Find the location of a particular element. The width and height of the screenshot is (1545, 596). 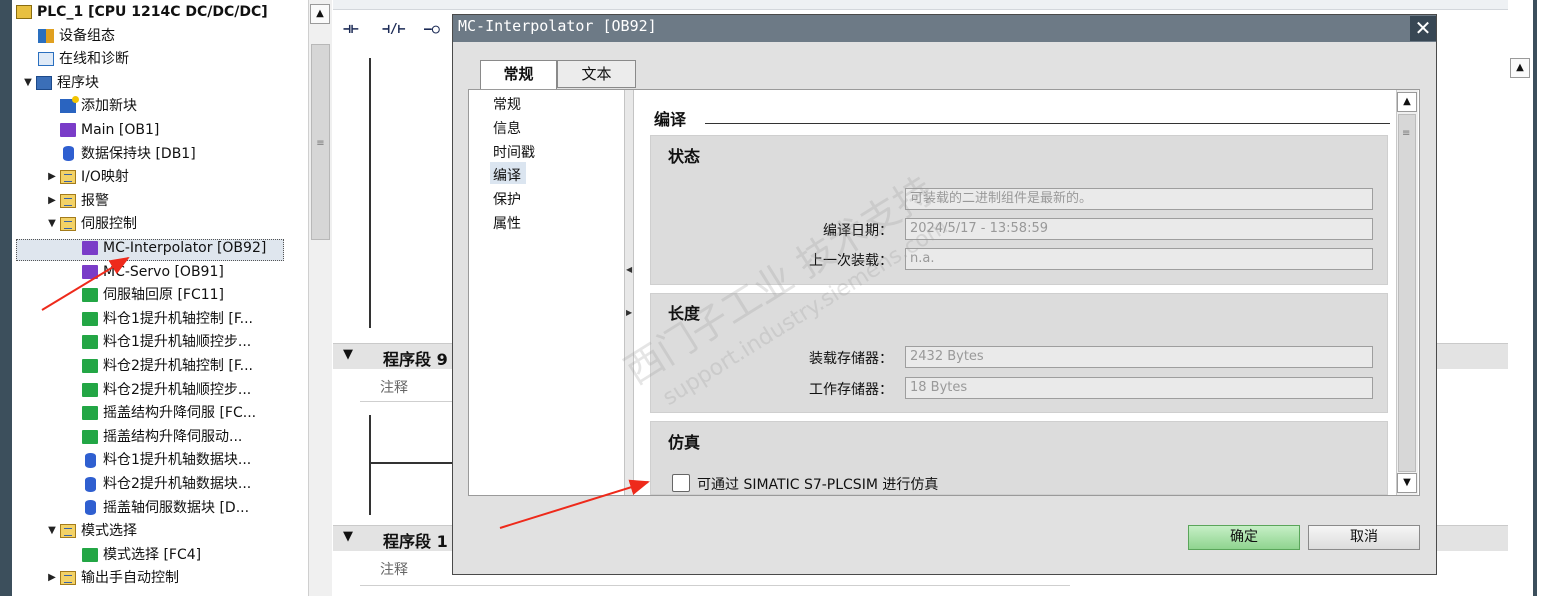

coil-tool: –○ is located at coordinates (432, 29).